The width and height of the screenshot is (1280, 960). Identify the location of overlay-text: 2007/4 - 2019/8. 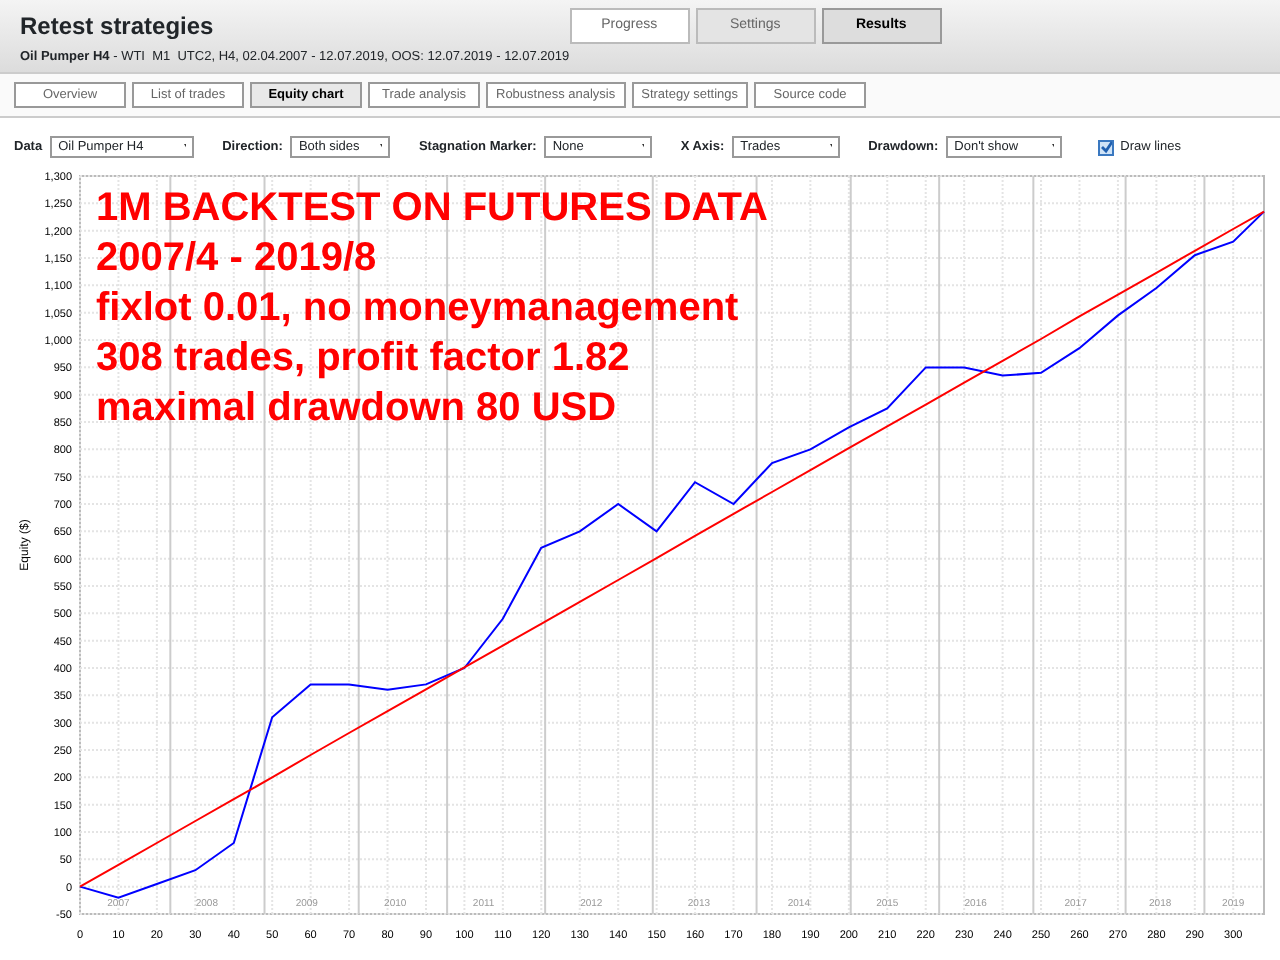
(237, 259).